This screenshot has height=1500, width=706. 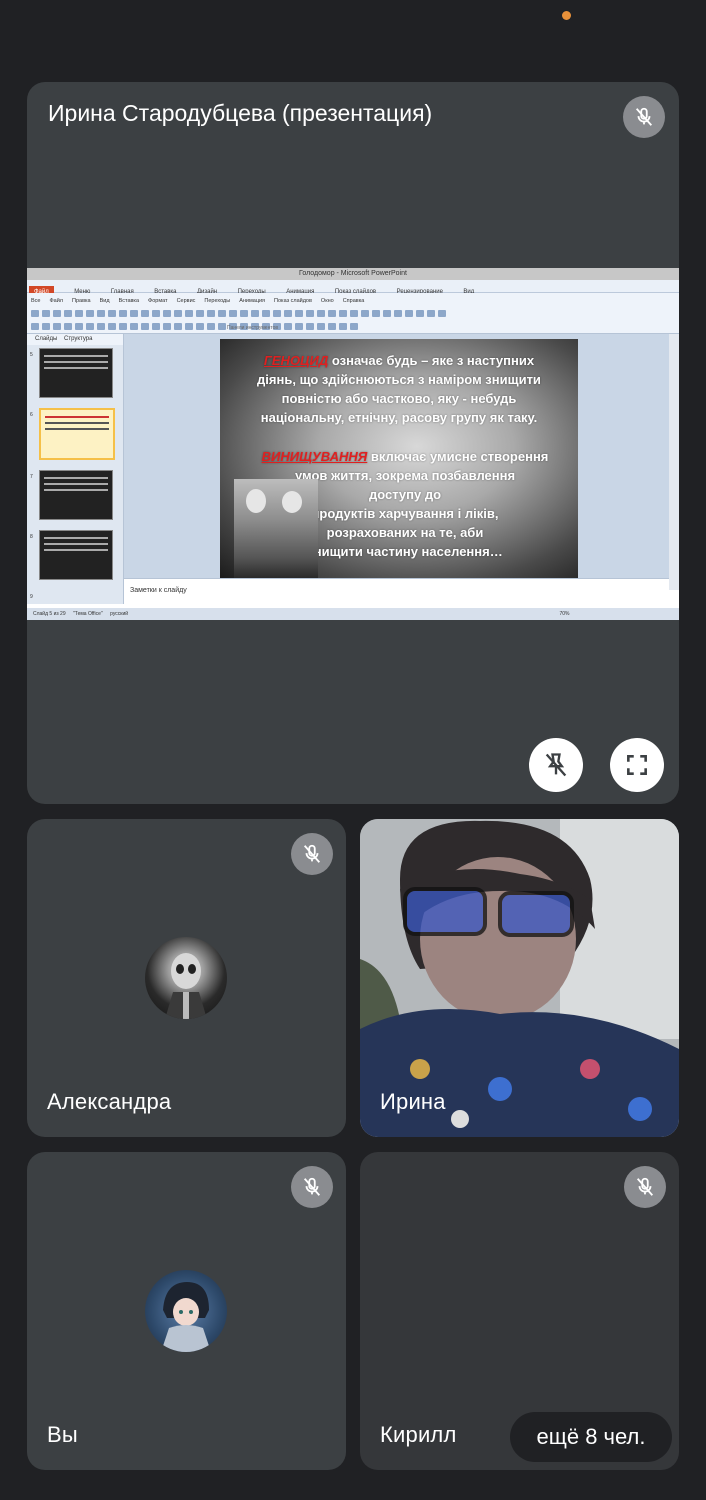 I want to click on ribbon-help: Справка, so click(x=354, y=301).